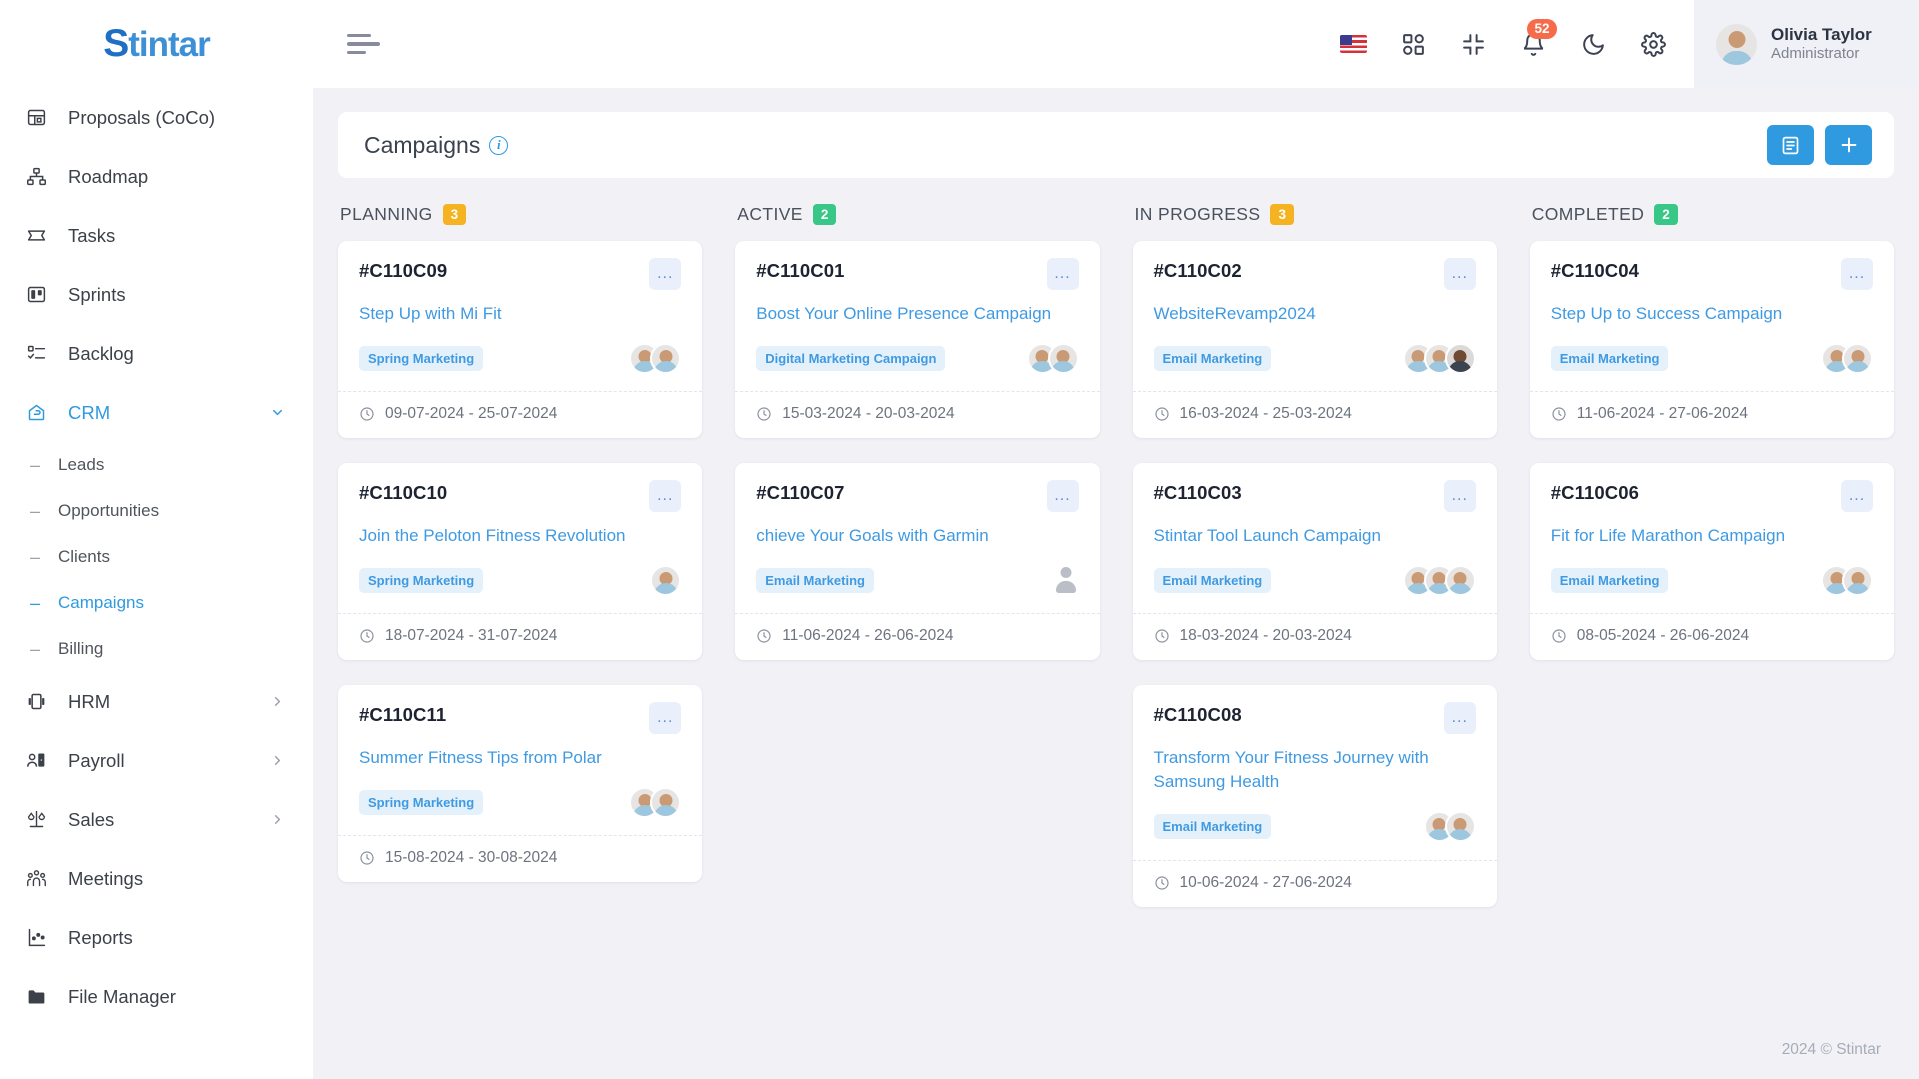 This screenshot has height=1079, width=1919. What do you see at coordinates (81, 464) in the screenshot?
I see `sidebar-subitem-label: Leads` at bounding box center [81, 464].